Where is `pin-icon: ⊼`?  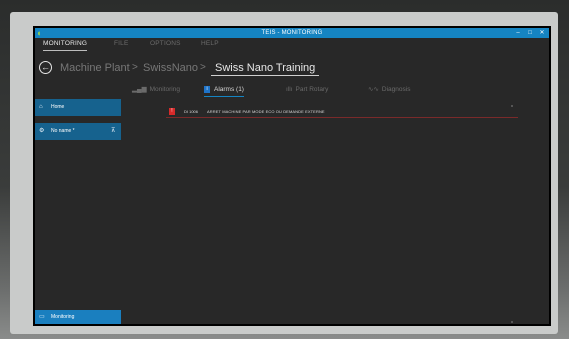
pin-icon: ⊼ is located at coordinates (113, 131).